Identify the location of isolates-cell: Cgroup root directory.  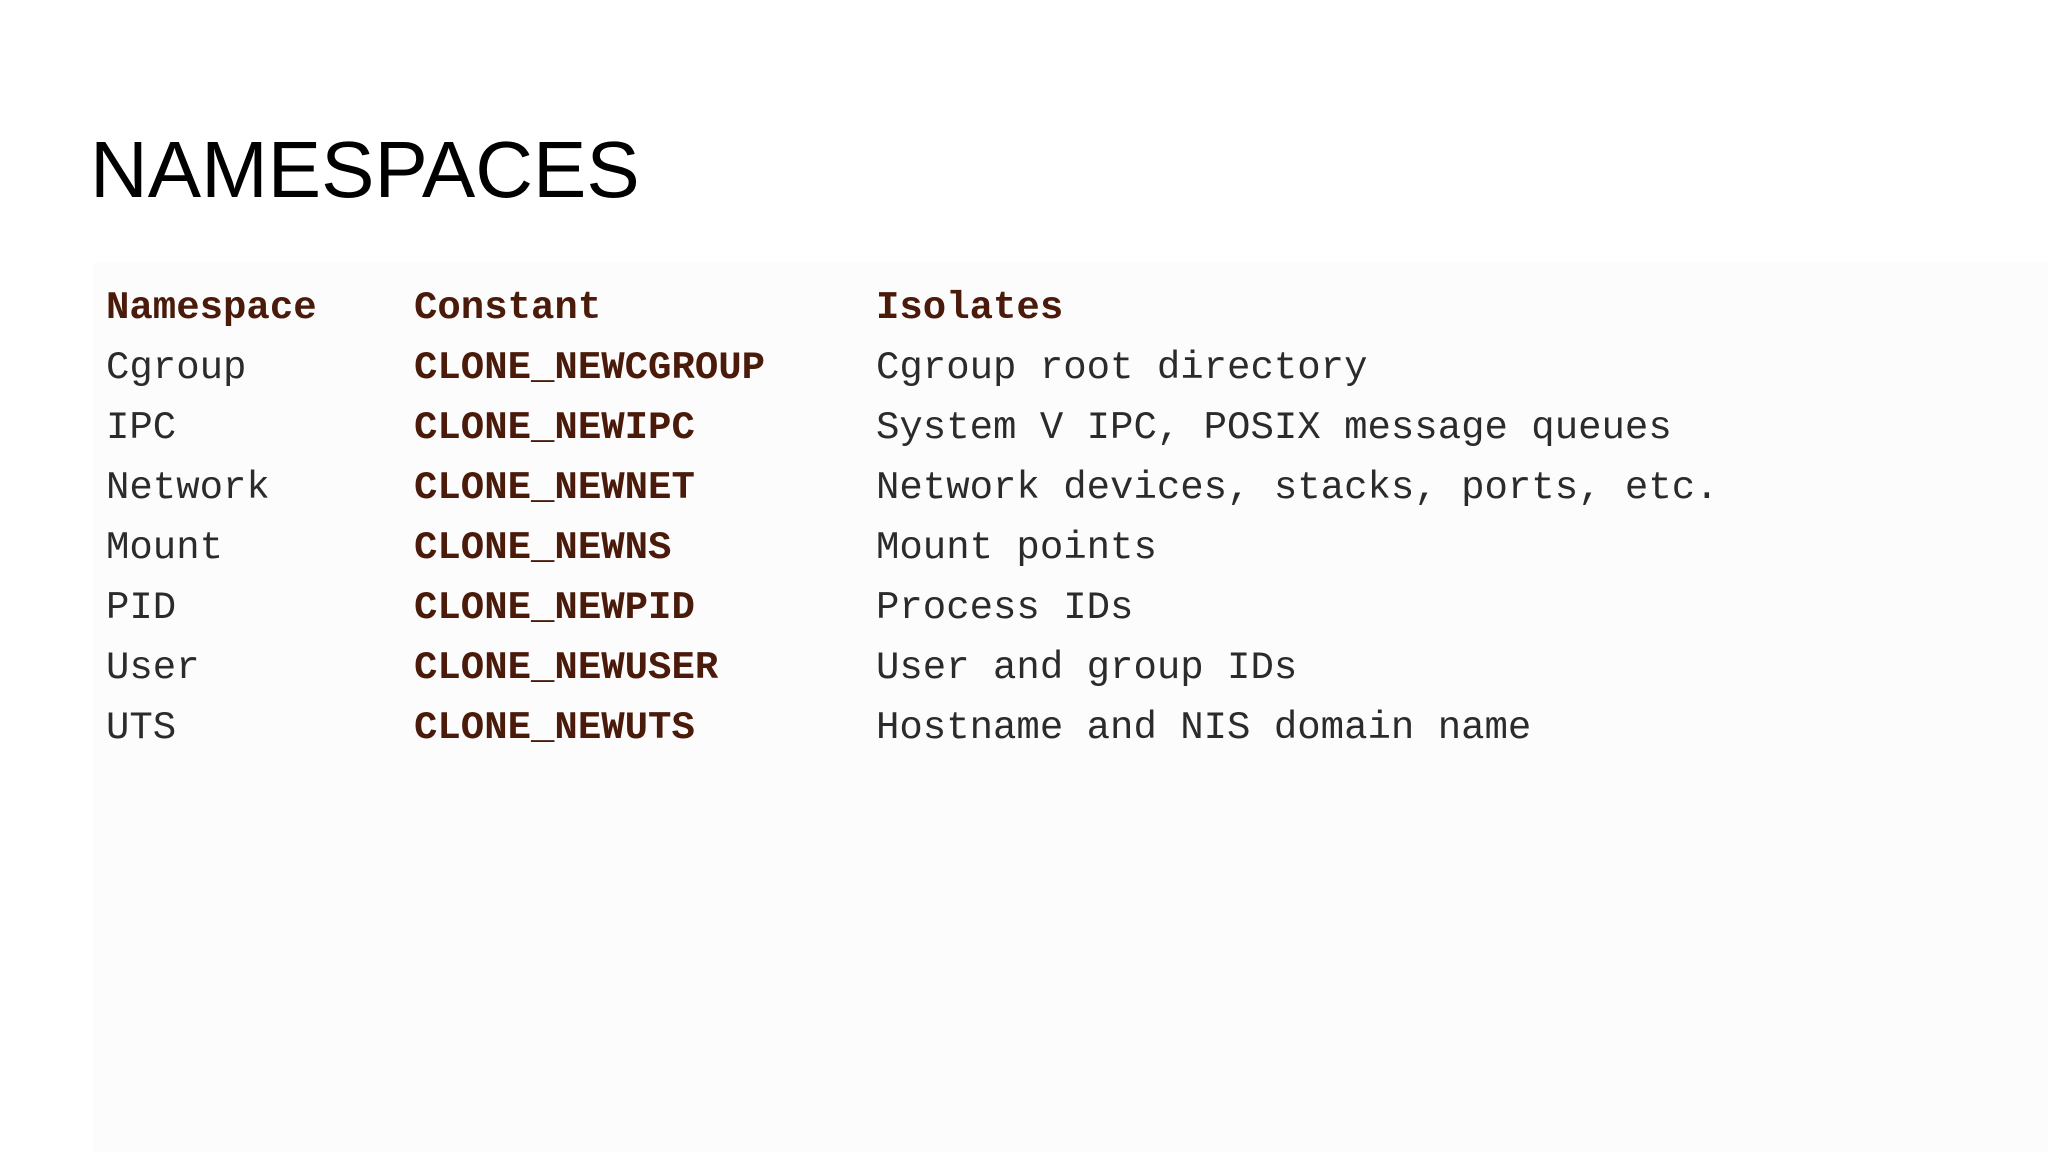
(1122, 368).